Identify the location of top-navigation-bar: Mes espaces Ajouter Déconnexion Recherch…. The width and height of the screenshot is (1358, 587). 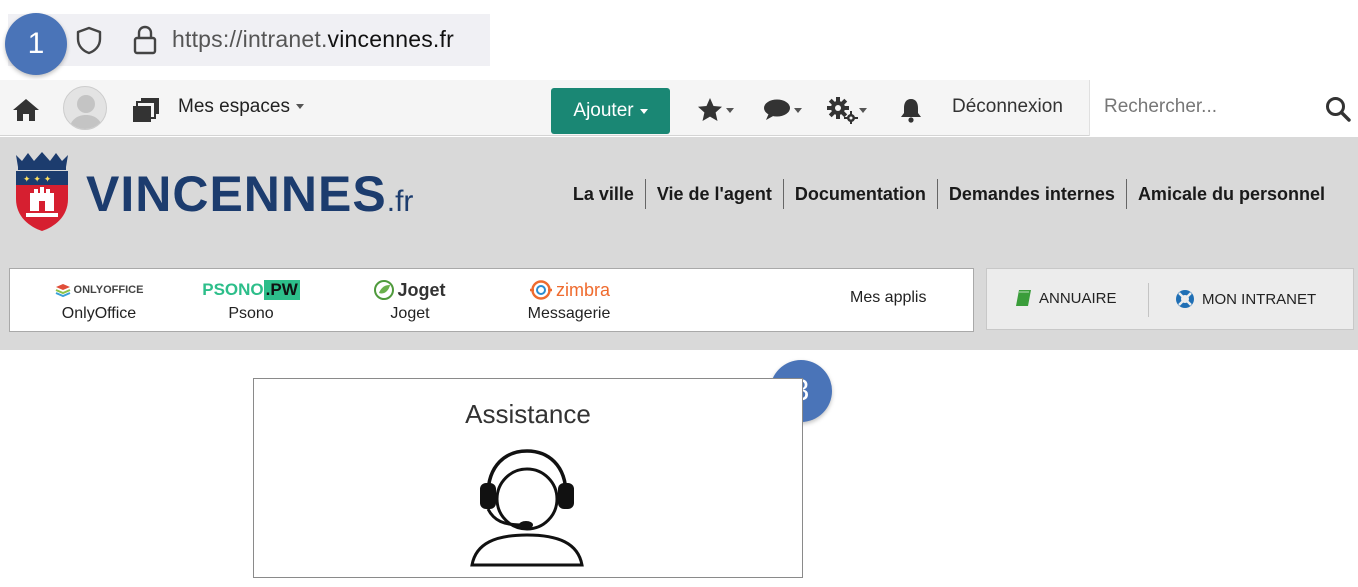
(679, 108).